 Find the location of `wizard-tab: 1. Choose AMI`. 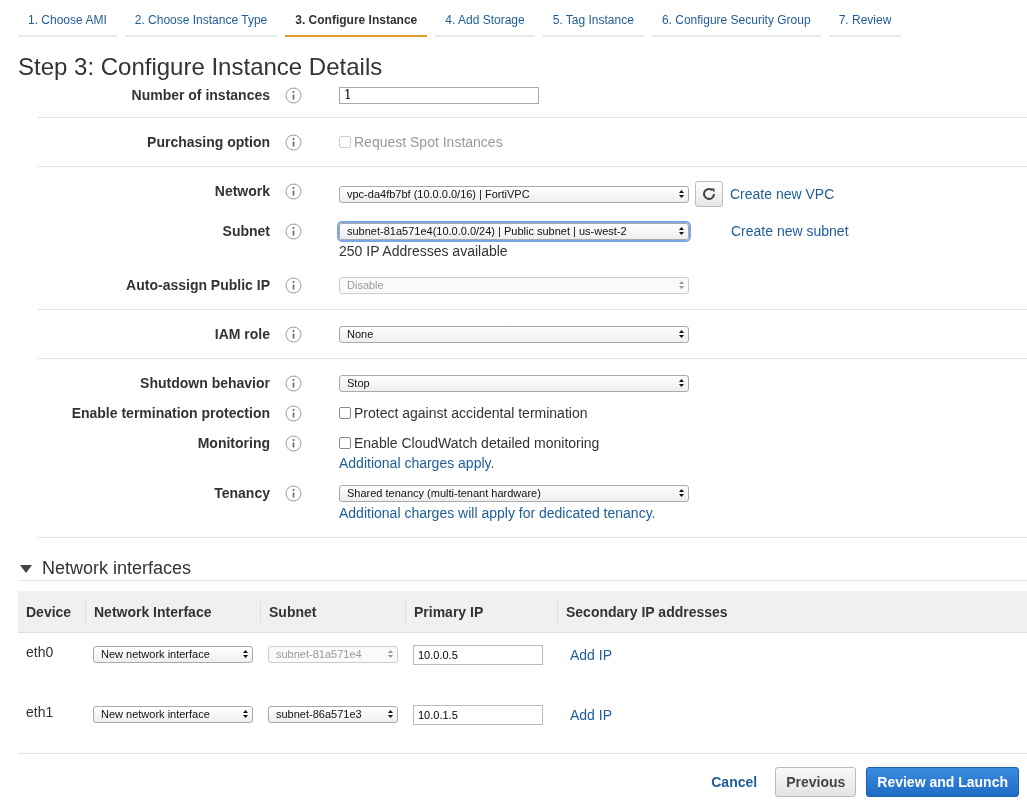

wizard-tab: 1. Choose AMI is located at coordinates (67, 22).